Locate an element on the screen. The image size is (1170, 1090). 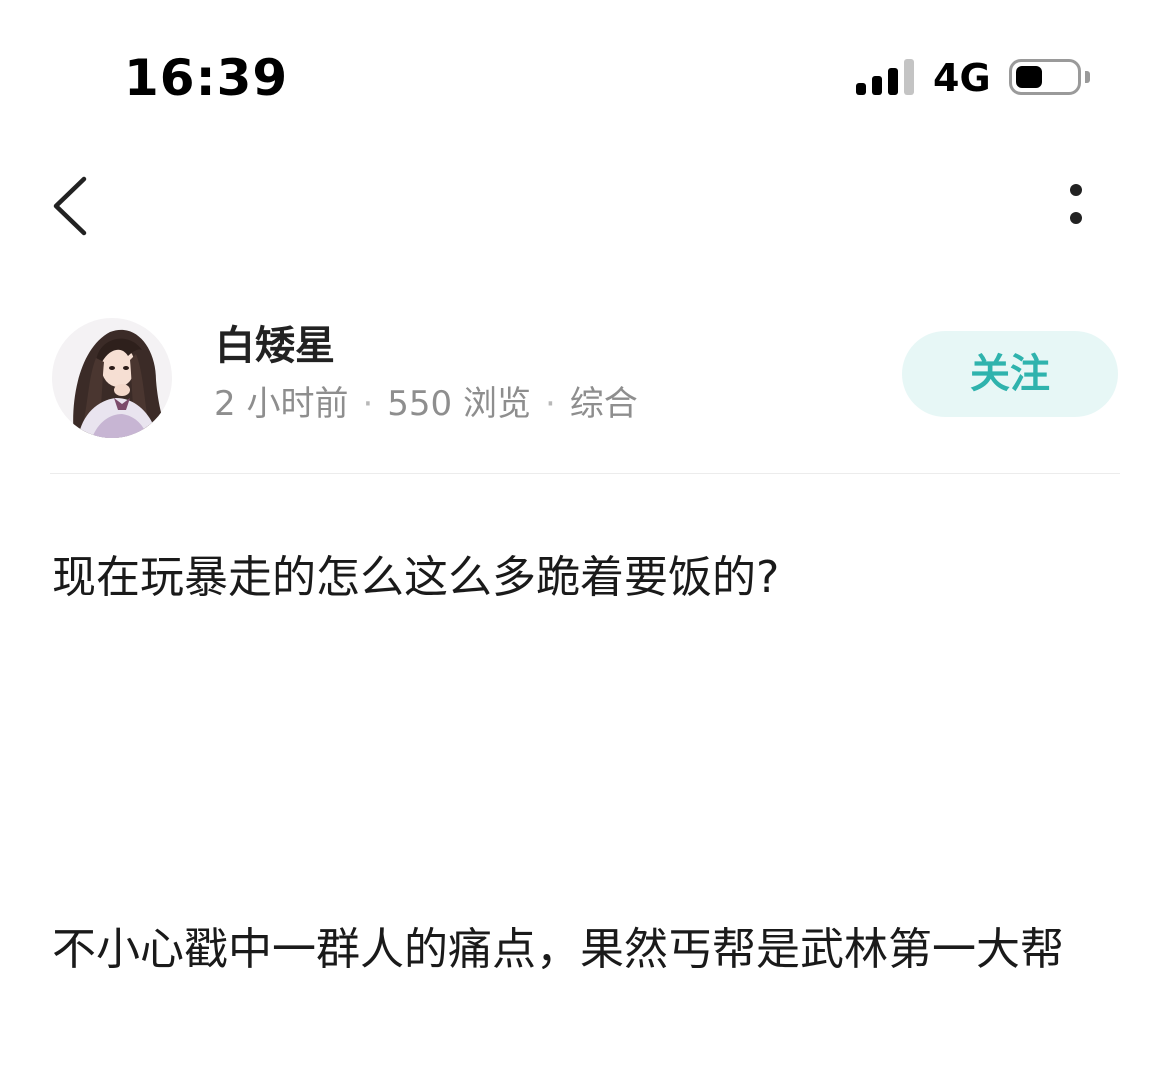
signal-strength-icon is located at coordinates (886, 77).